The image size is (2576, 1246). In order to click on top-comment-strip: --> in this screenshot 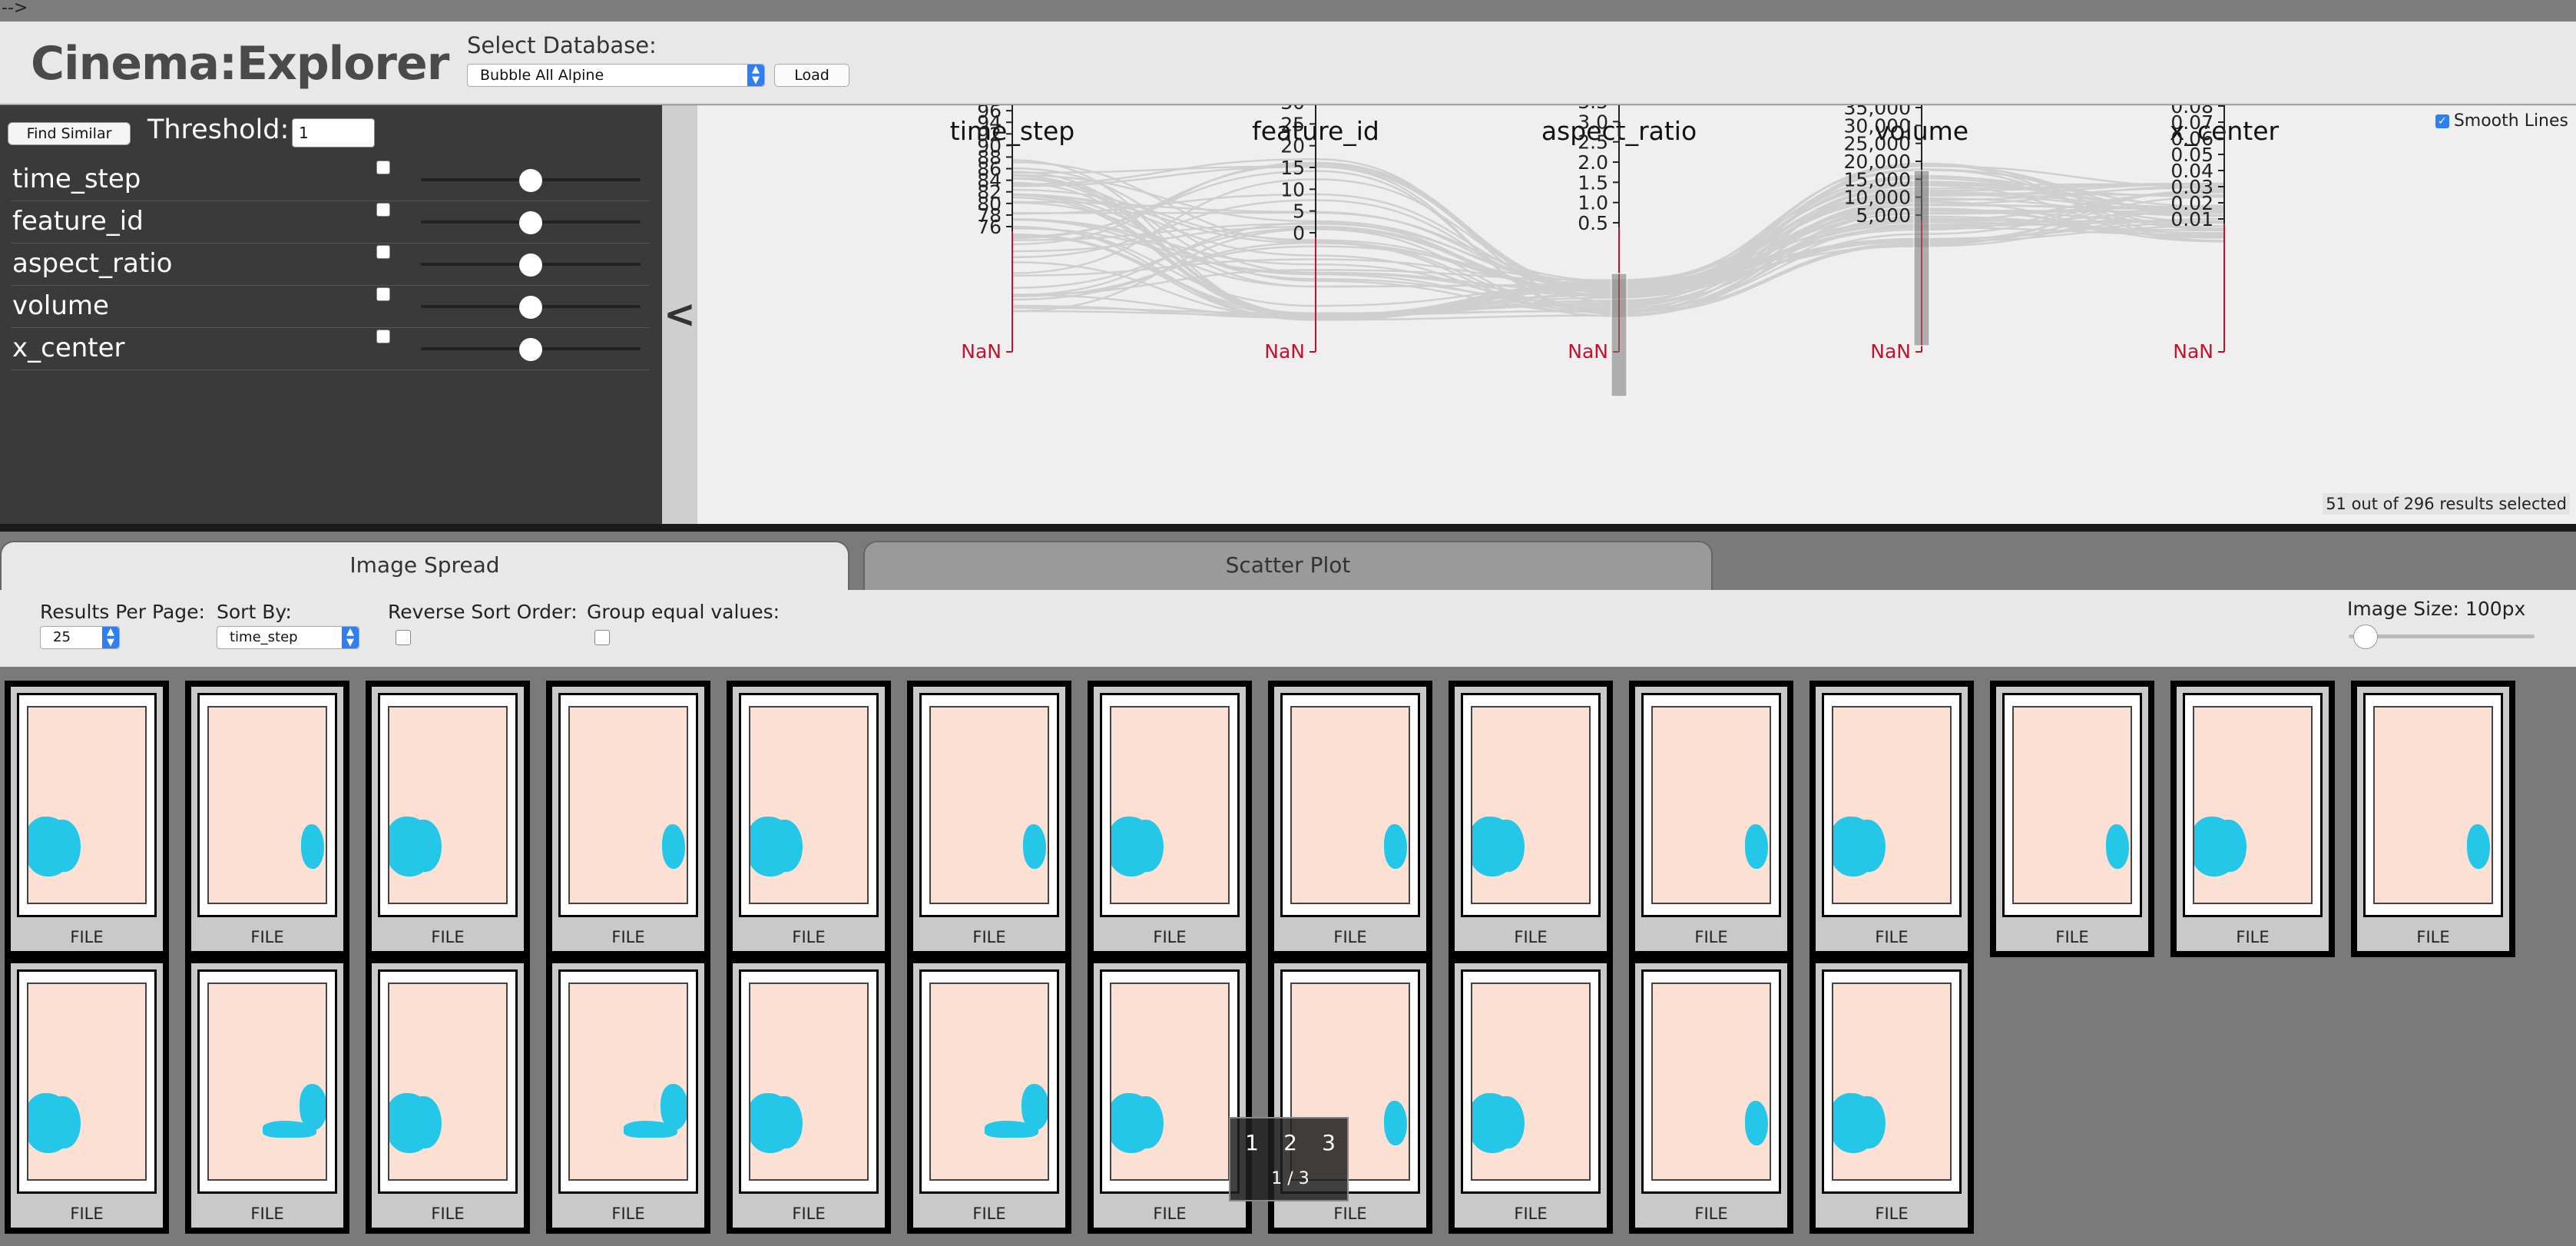, I will do `click(1288, 11)`.